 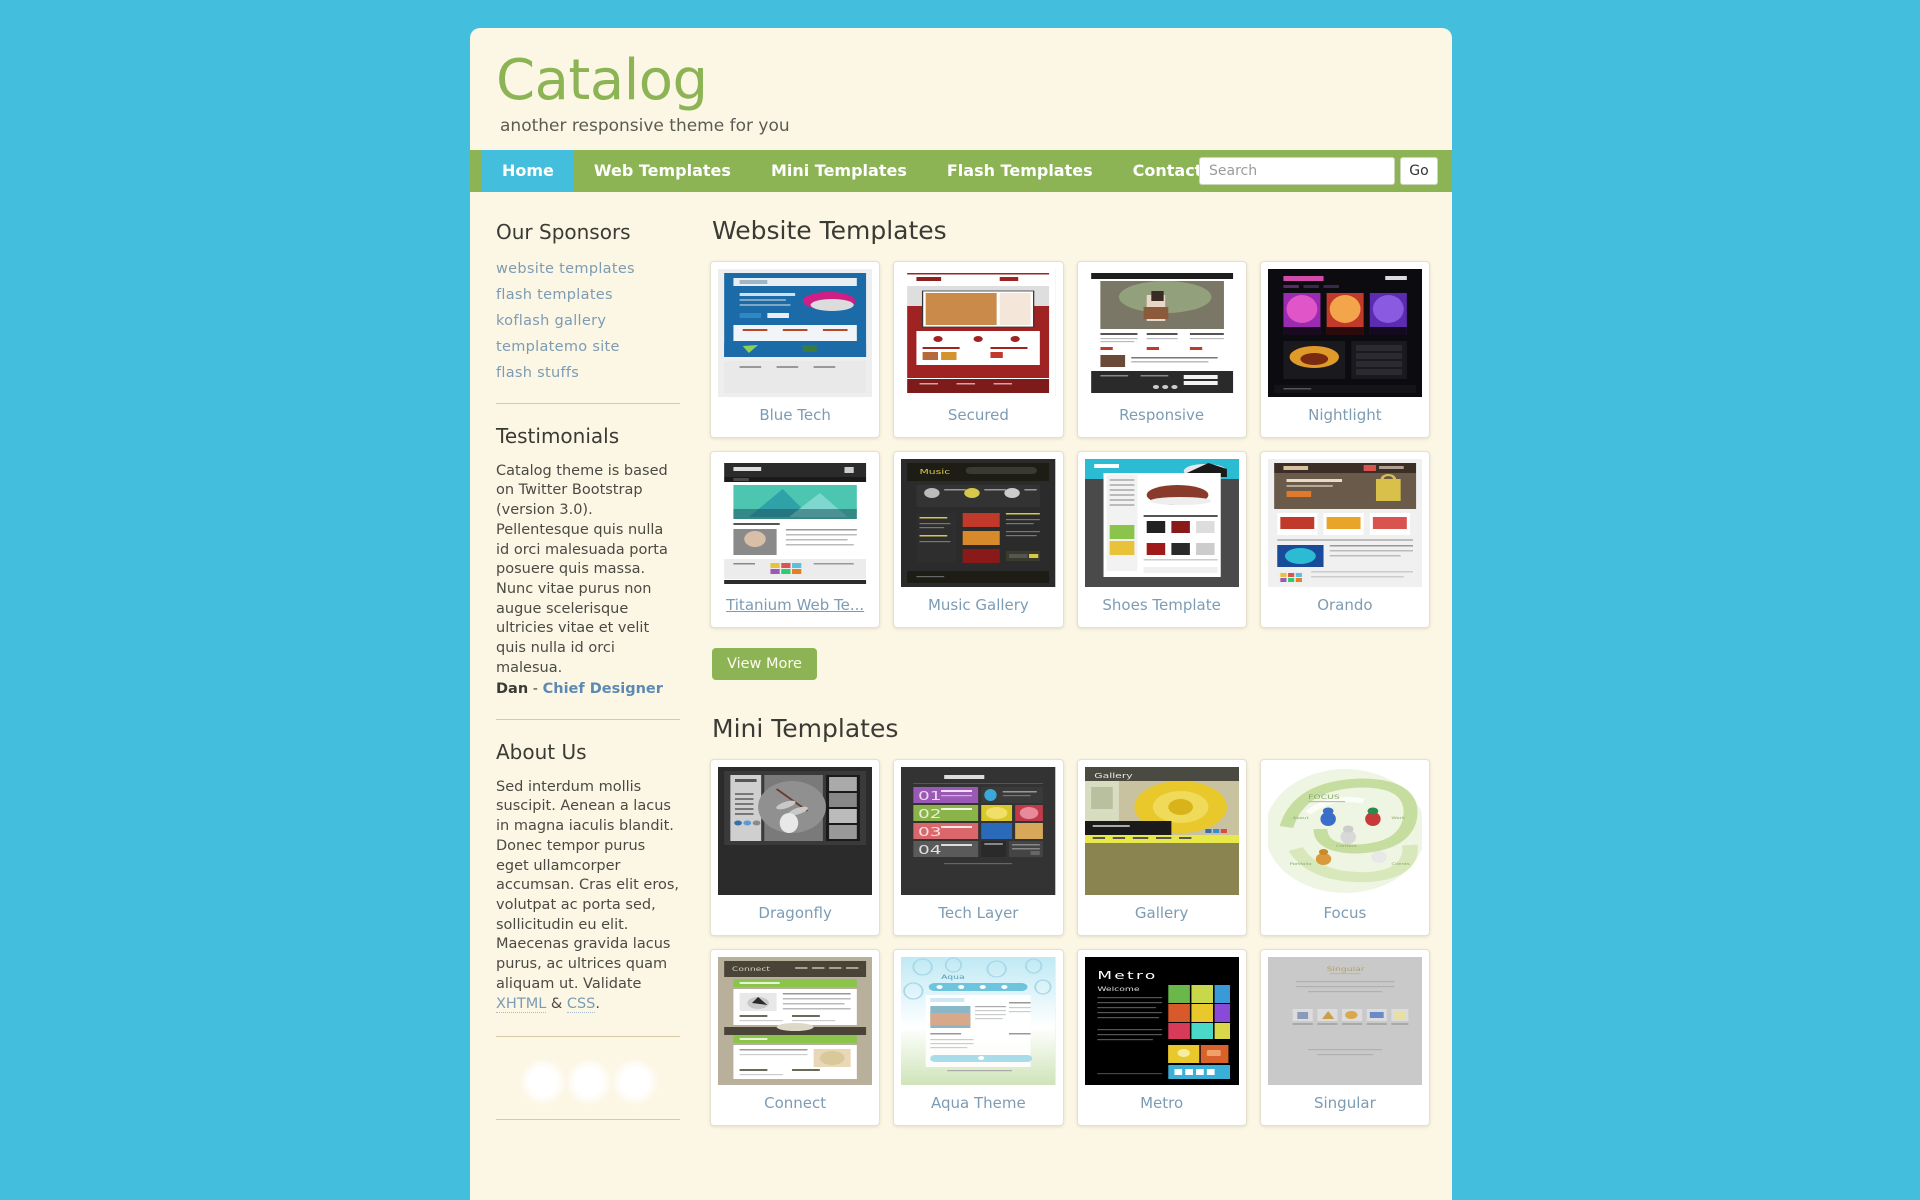 What do you see at coordinates (551, 321) in the screenshot?
I see `sponsor-link-koflash-gallery: koflash gallery` at bounding box center [551, 321].